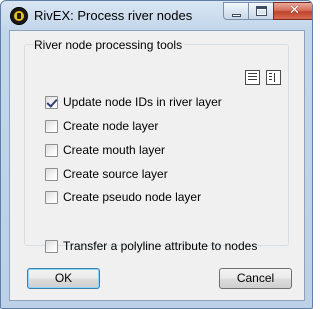  I want to click on maximize-icon, so click(261, 11).